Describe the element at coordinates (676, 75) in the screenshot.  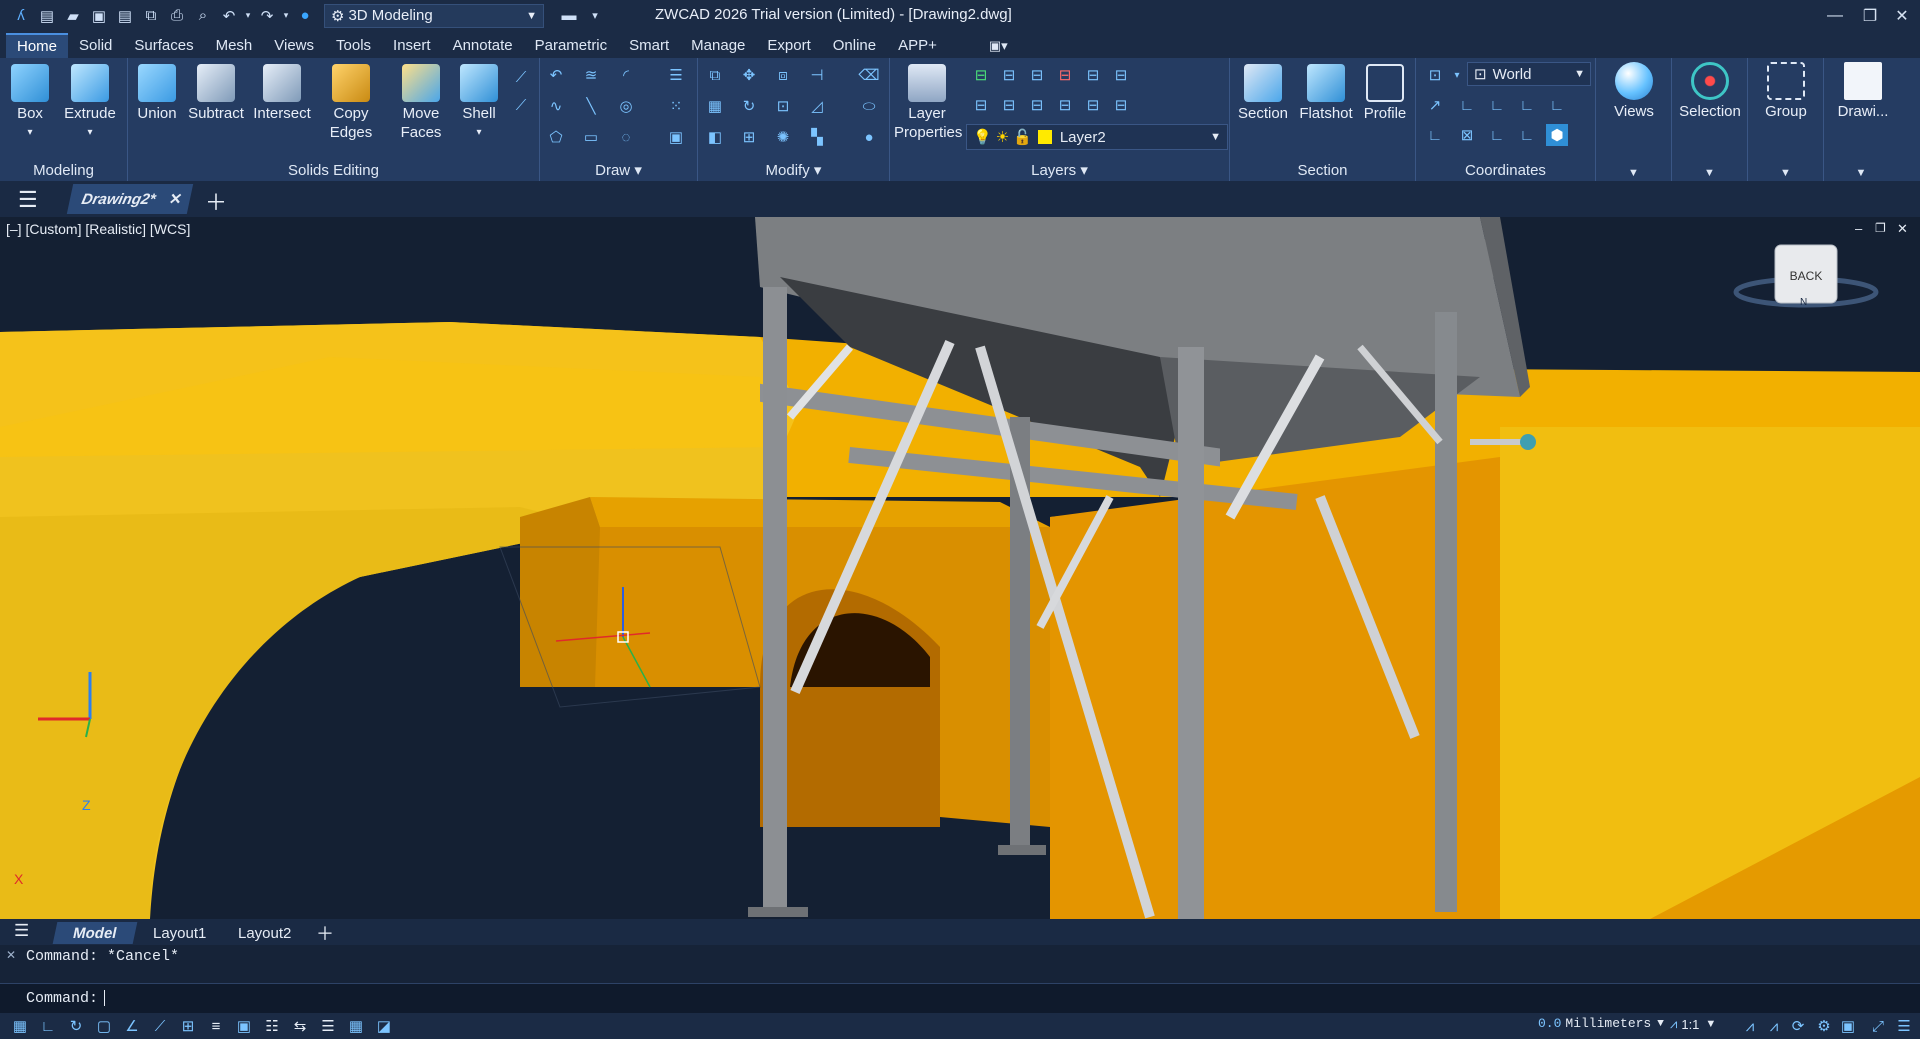
I see `hatch-icon: ☰` at that location.